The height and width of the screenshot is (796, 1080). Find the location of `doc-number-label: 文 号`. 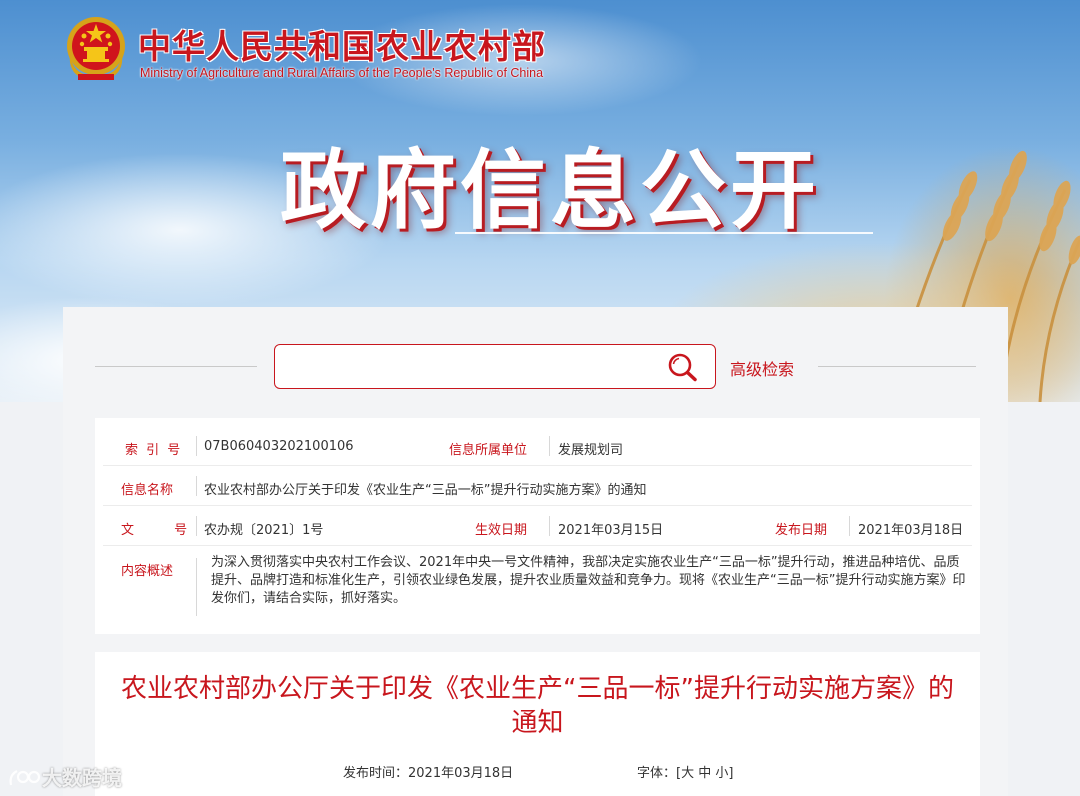

doc-number-label: 文 号 is located at coordinates (163, 530).